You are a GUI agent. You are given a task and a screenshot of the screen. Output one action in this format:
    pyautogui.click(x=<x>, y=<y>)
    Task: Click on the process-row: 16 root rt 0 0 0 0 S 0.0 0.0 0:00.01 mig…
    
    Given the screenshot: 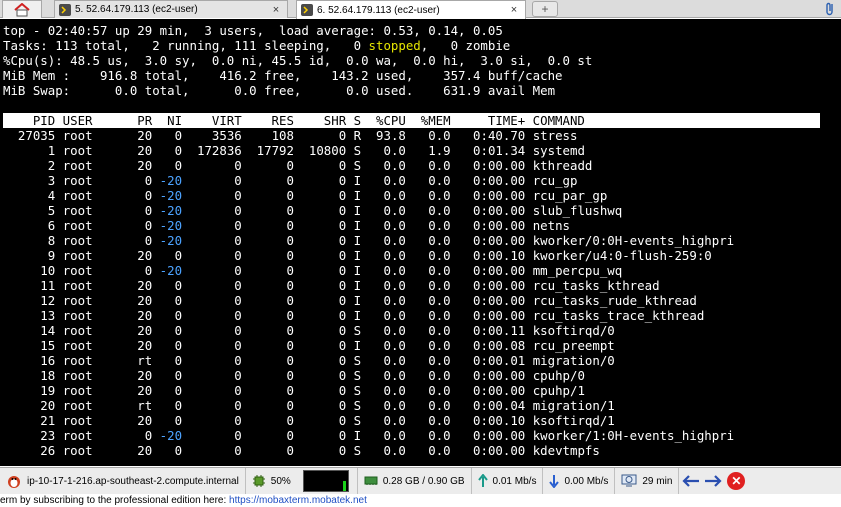 What is the action you would take?
    pyautogui.click(x=422, y=360)
    